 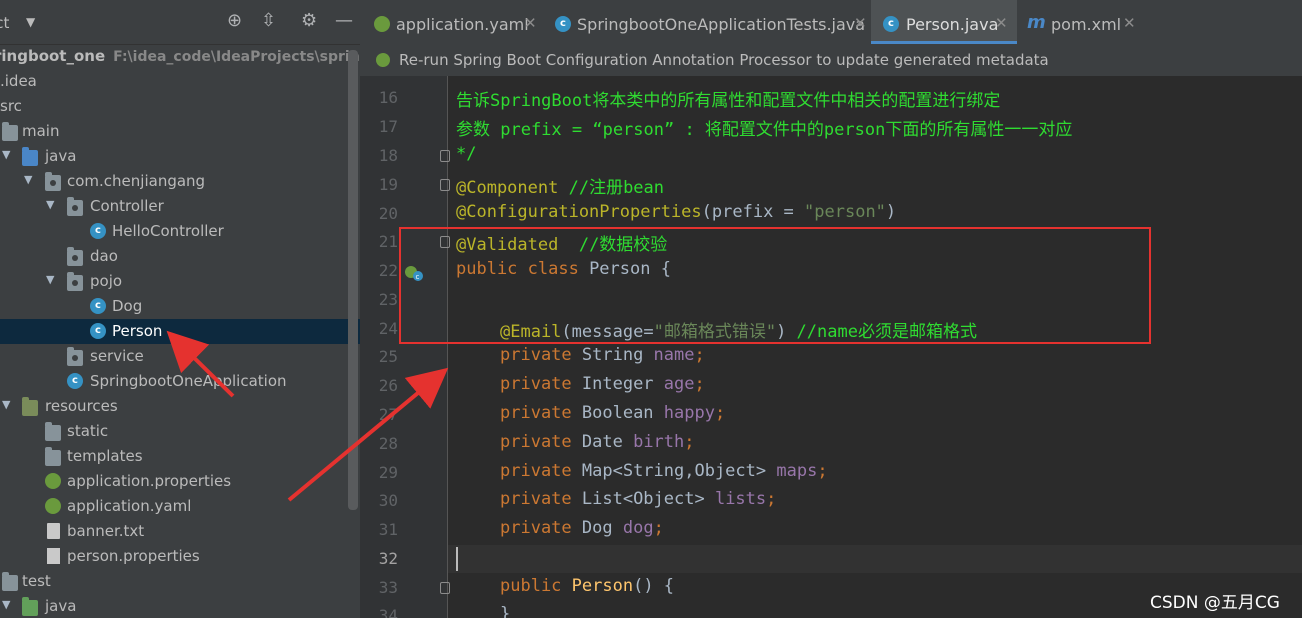 I want to click on line-number: 33, so click(x=388, y=587).